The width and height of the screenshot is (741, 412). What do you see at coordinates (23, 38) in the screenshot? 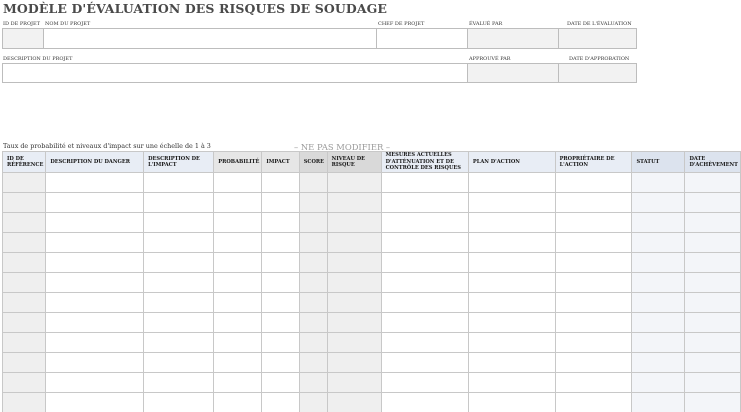
I see `project-id-field` at bounding box center [23, 38].